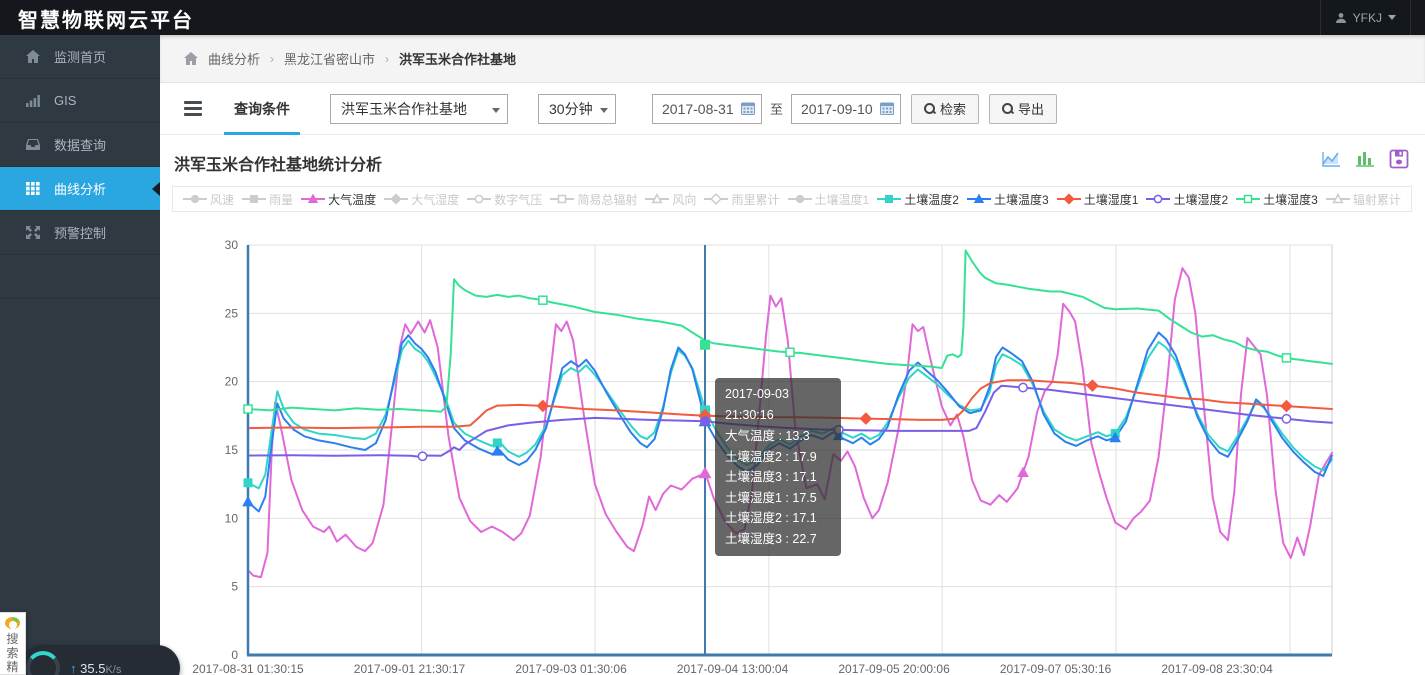 The image size is (1425, 675). I want to click on x-axis-label: 2017-09-07 05:30:16, so click(1056, 668).